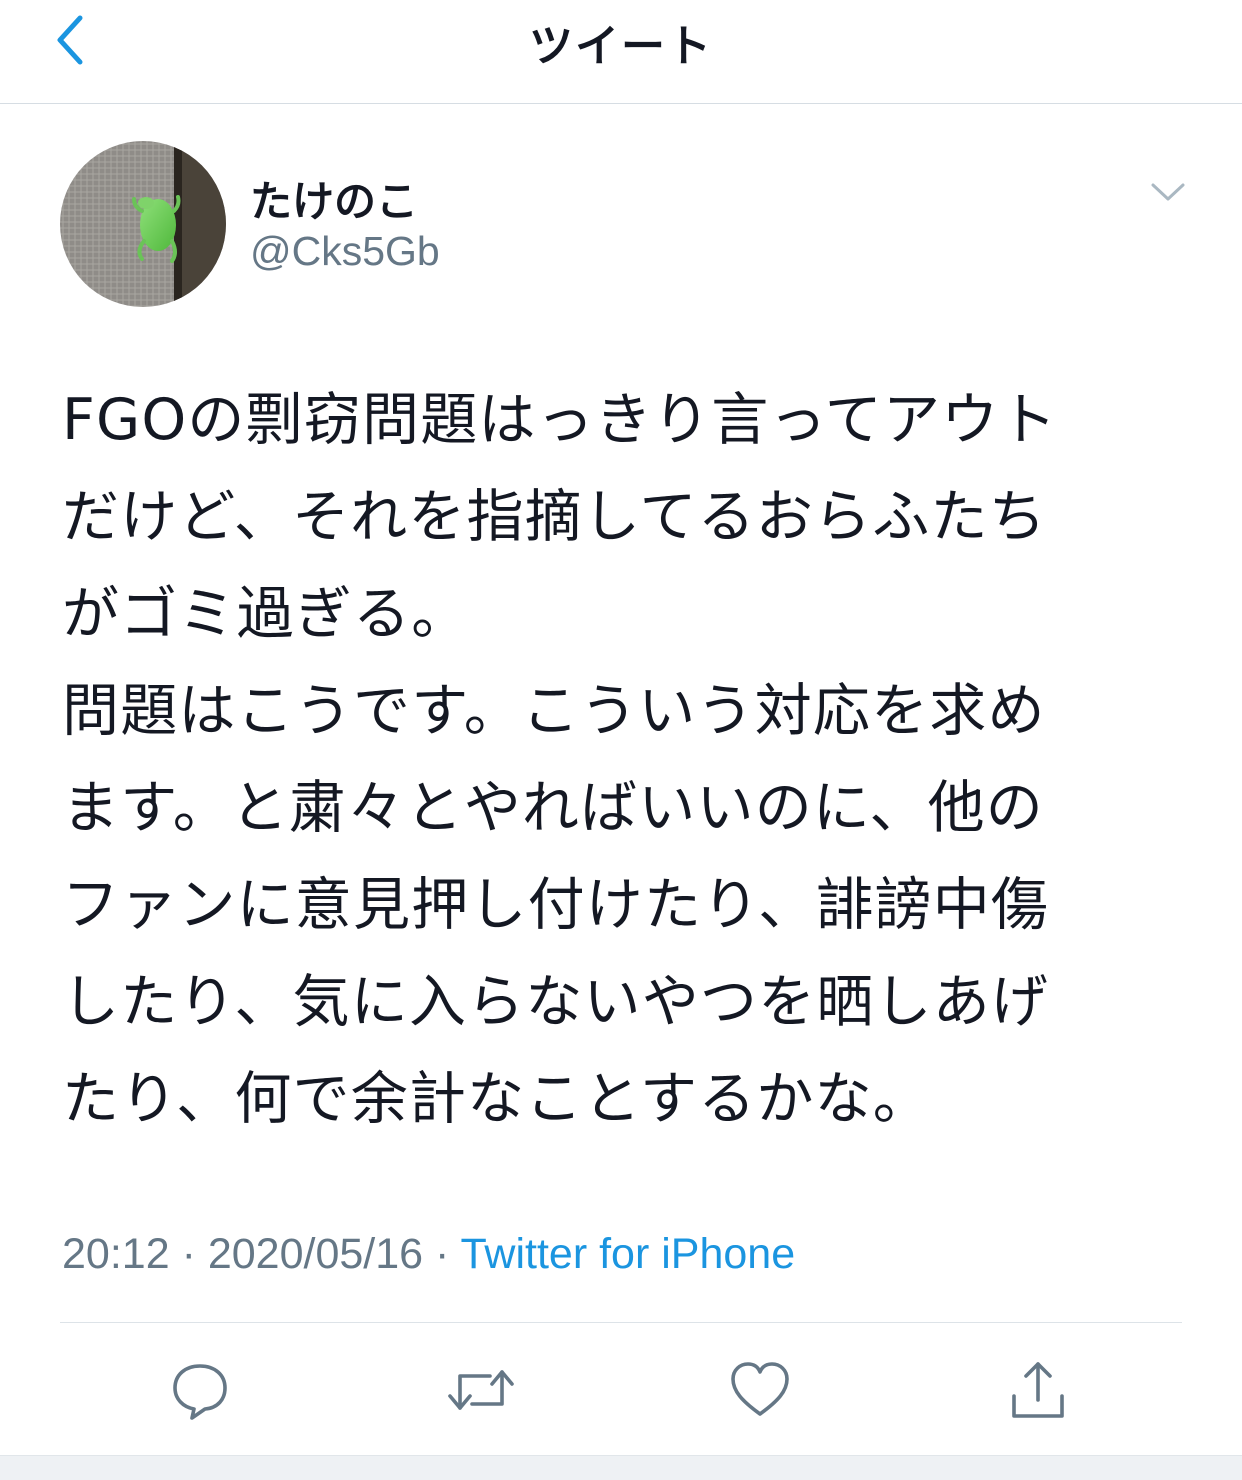 This screenshot has width=1242, height=1480. Describe the element at coordinates (266, 614) in the screenshot. I see `tweet-text-line: がゴミ過ぎる。` at that location.